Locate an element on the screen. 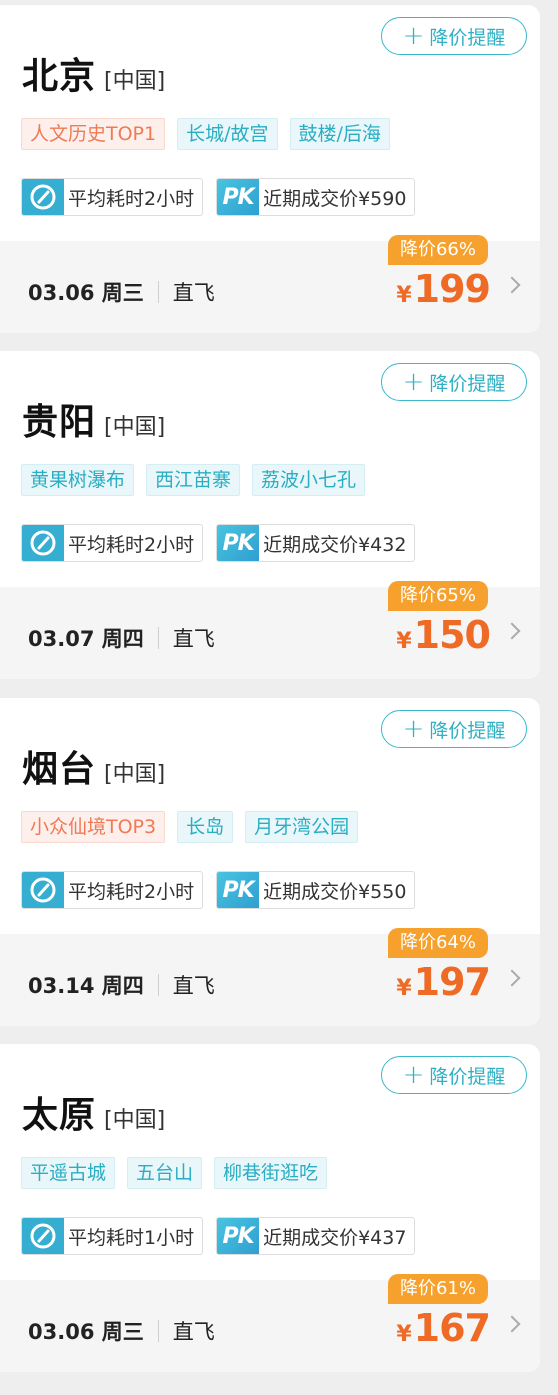  tag: 五台山 is located at coordinates (165, 1173).